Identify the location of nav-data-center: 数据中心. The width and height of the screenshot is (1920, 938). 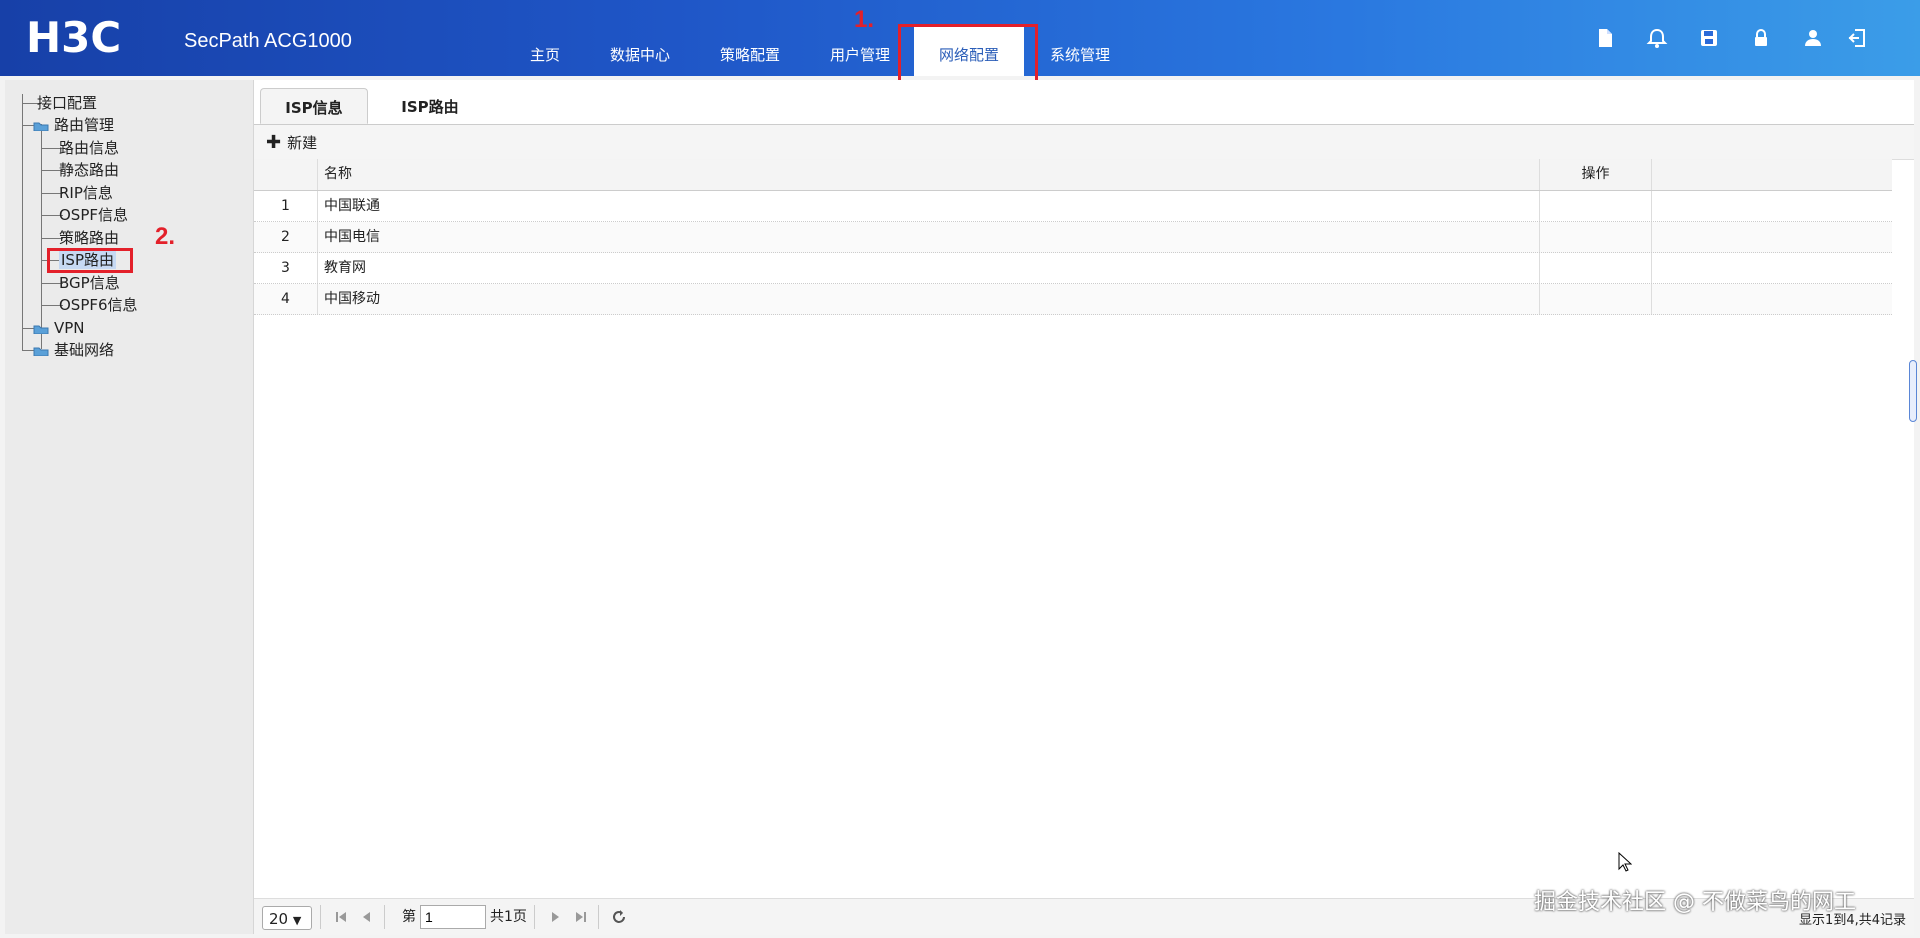
(640, 50).